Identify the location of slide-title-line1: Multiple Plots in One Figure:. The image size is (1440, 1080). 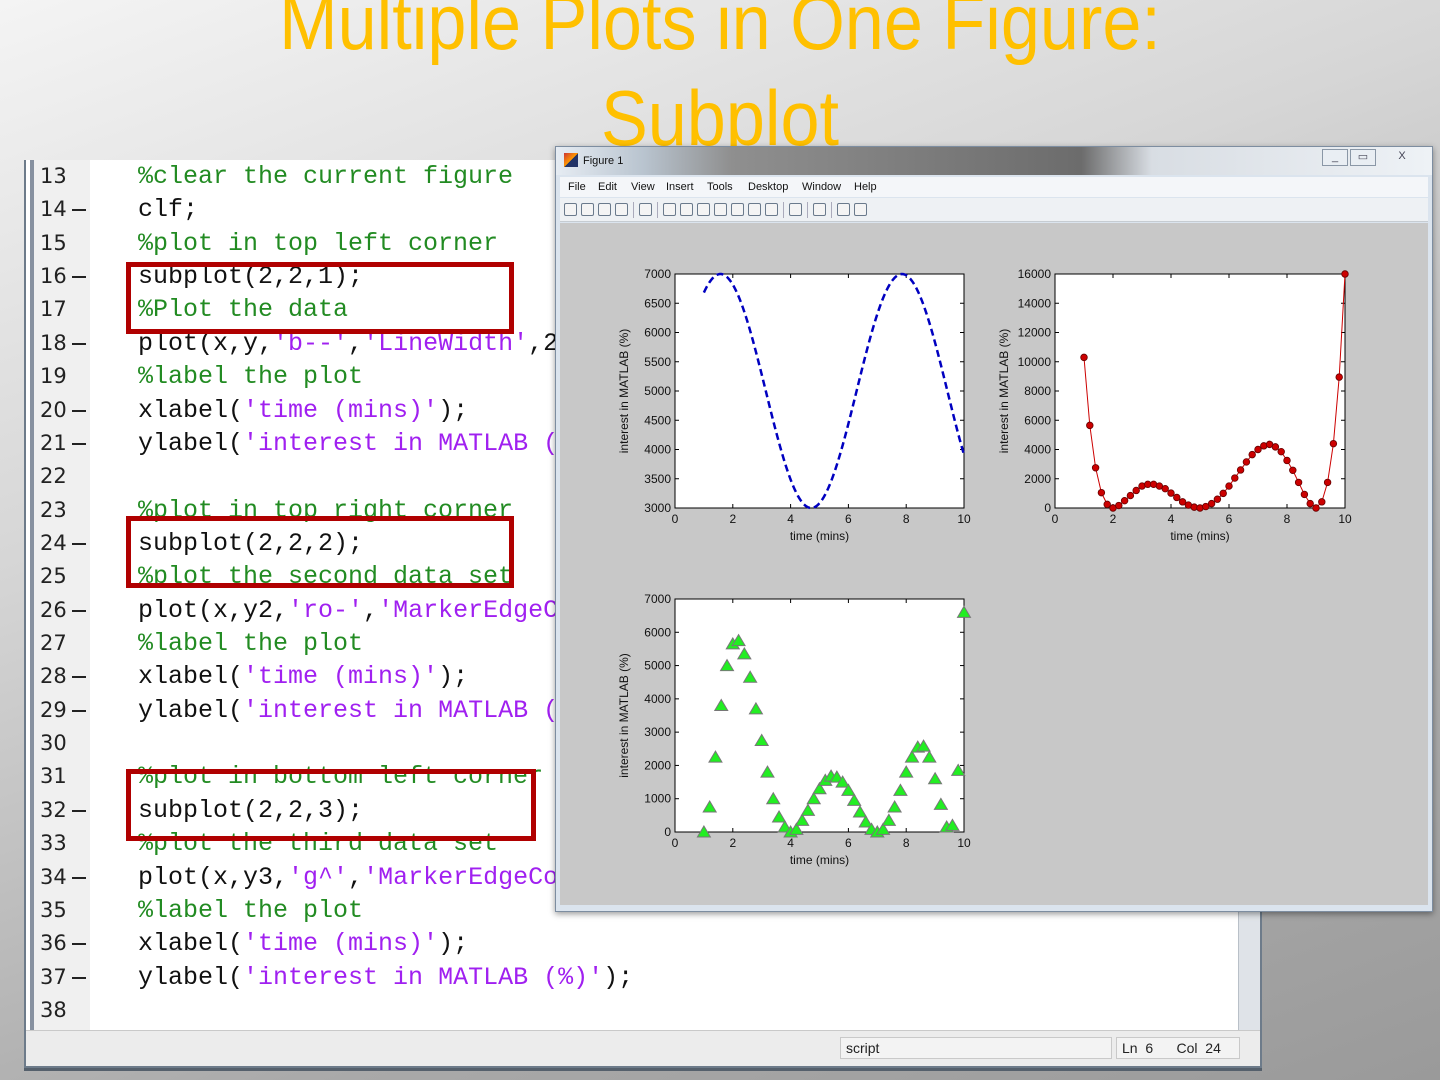
(720, 33).